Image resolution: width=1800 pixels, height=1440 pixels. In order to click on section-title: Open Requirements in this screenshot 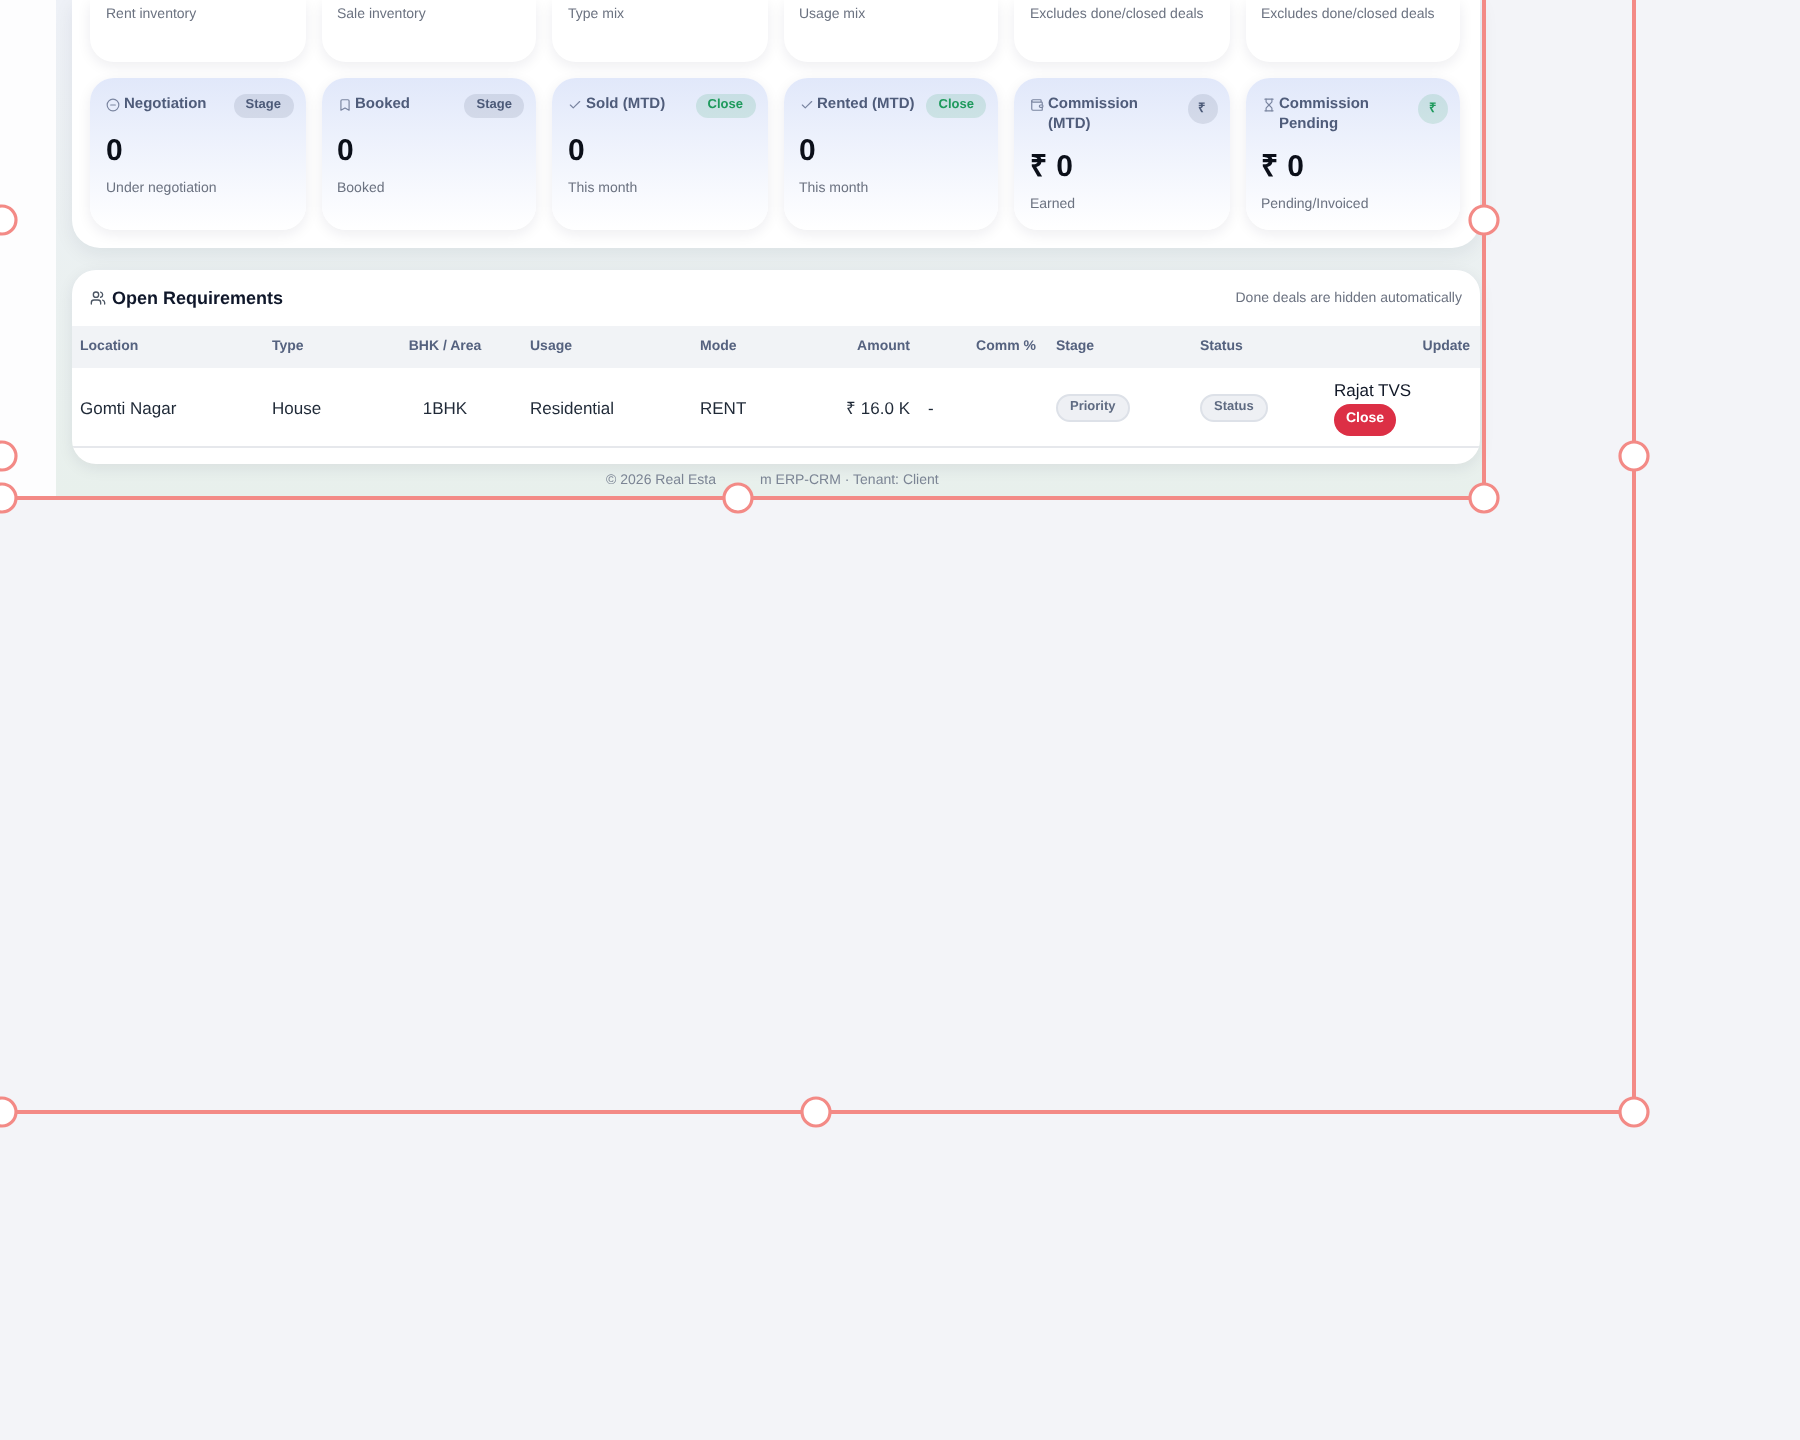, I will do `click(198, 298)`.